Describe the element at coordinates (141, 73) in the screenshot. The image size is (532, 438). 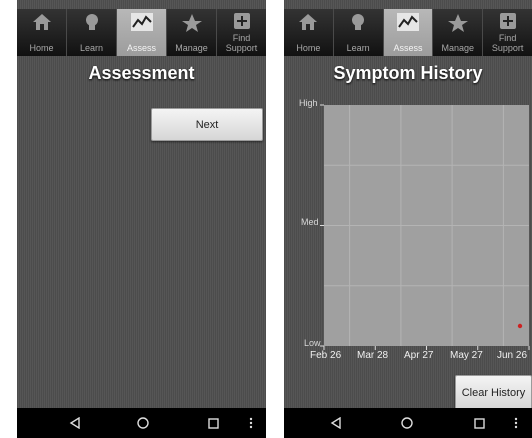
I see `page-title: Assessment` at that location.